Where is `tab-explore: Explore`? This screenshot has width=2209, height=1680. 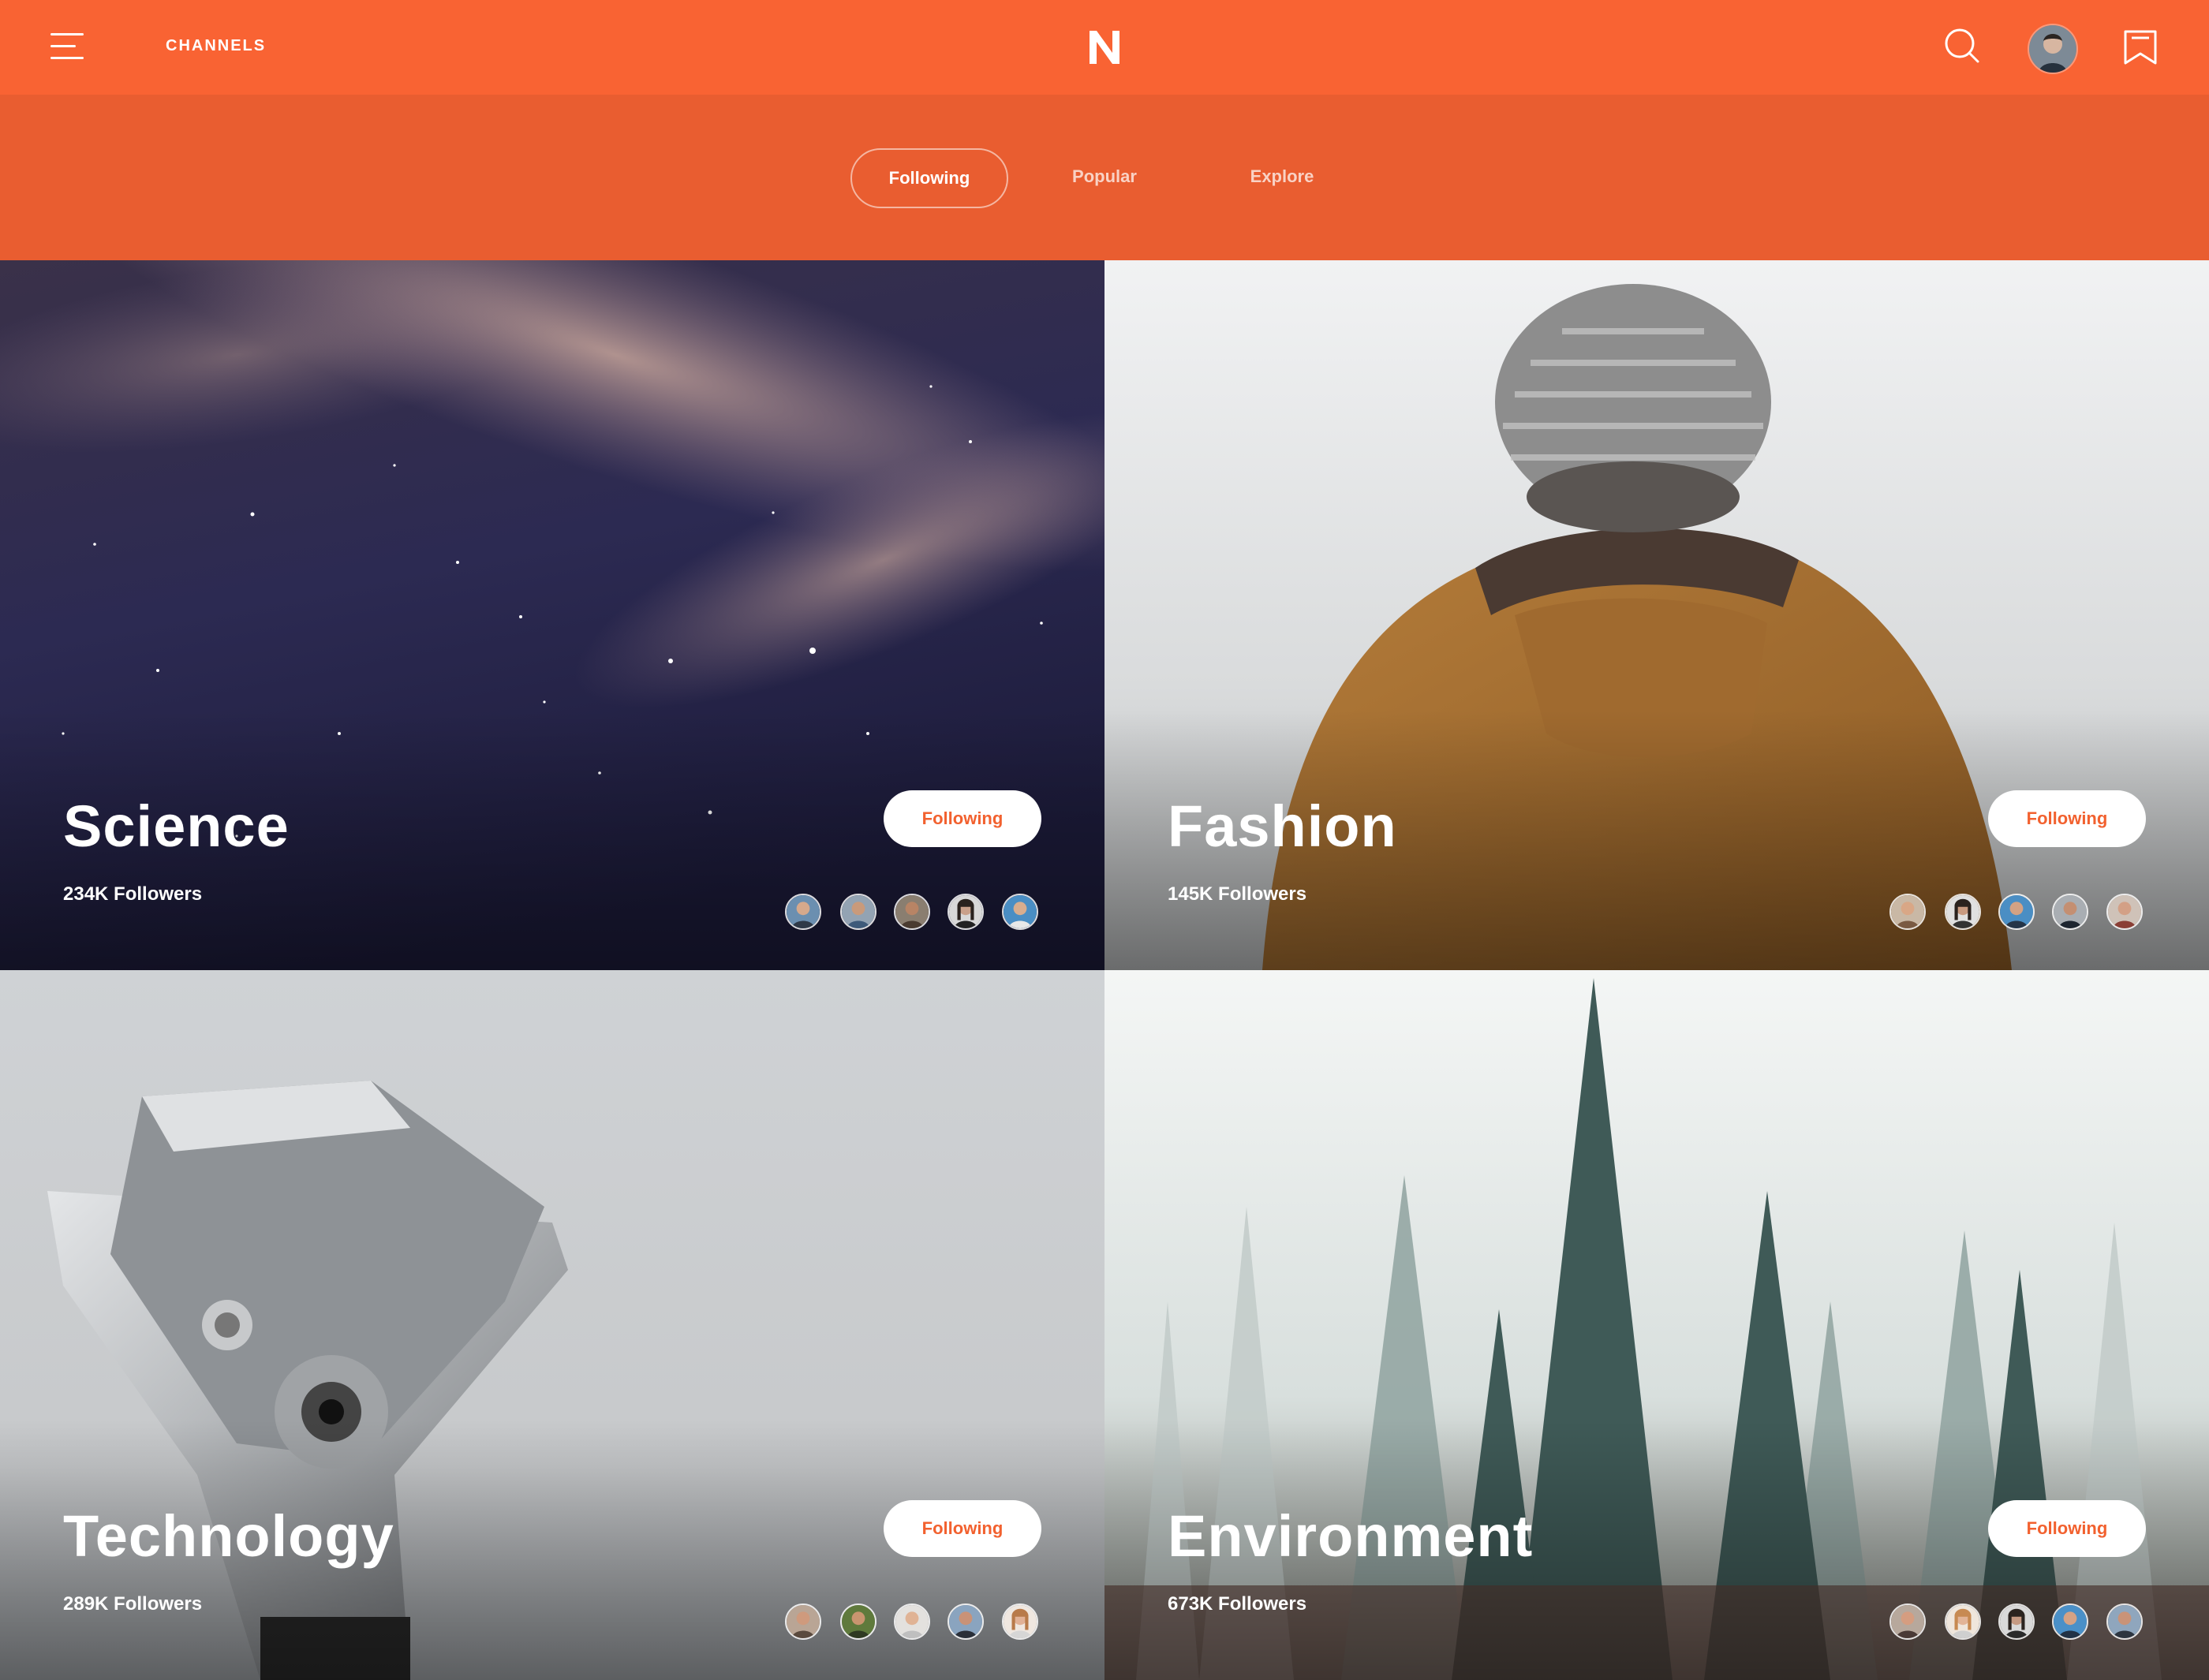
tab-explore: Explore is located at coordinates (1282, 176).